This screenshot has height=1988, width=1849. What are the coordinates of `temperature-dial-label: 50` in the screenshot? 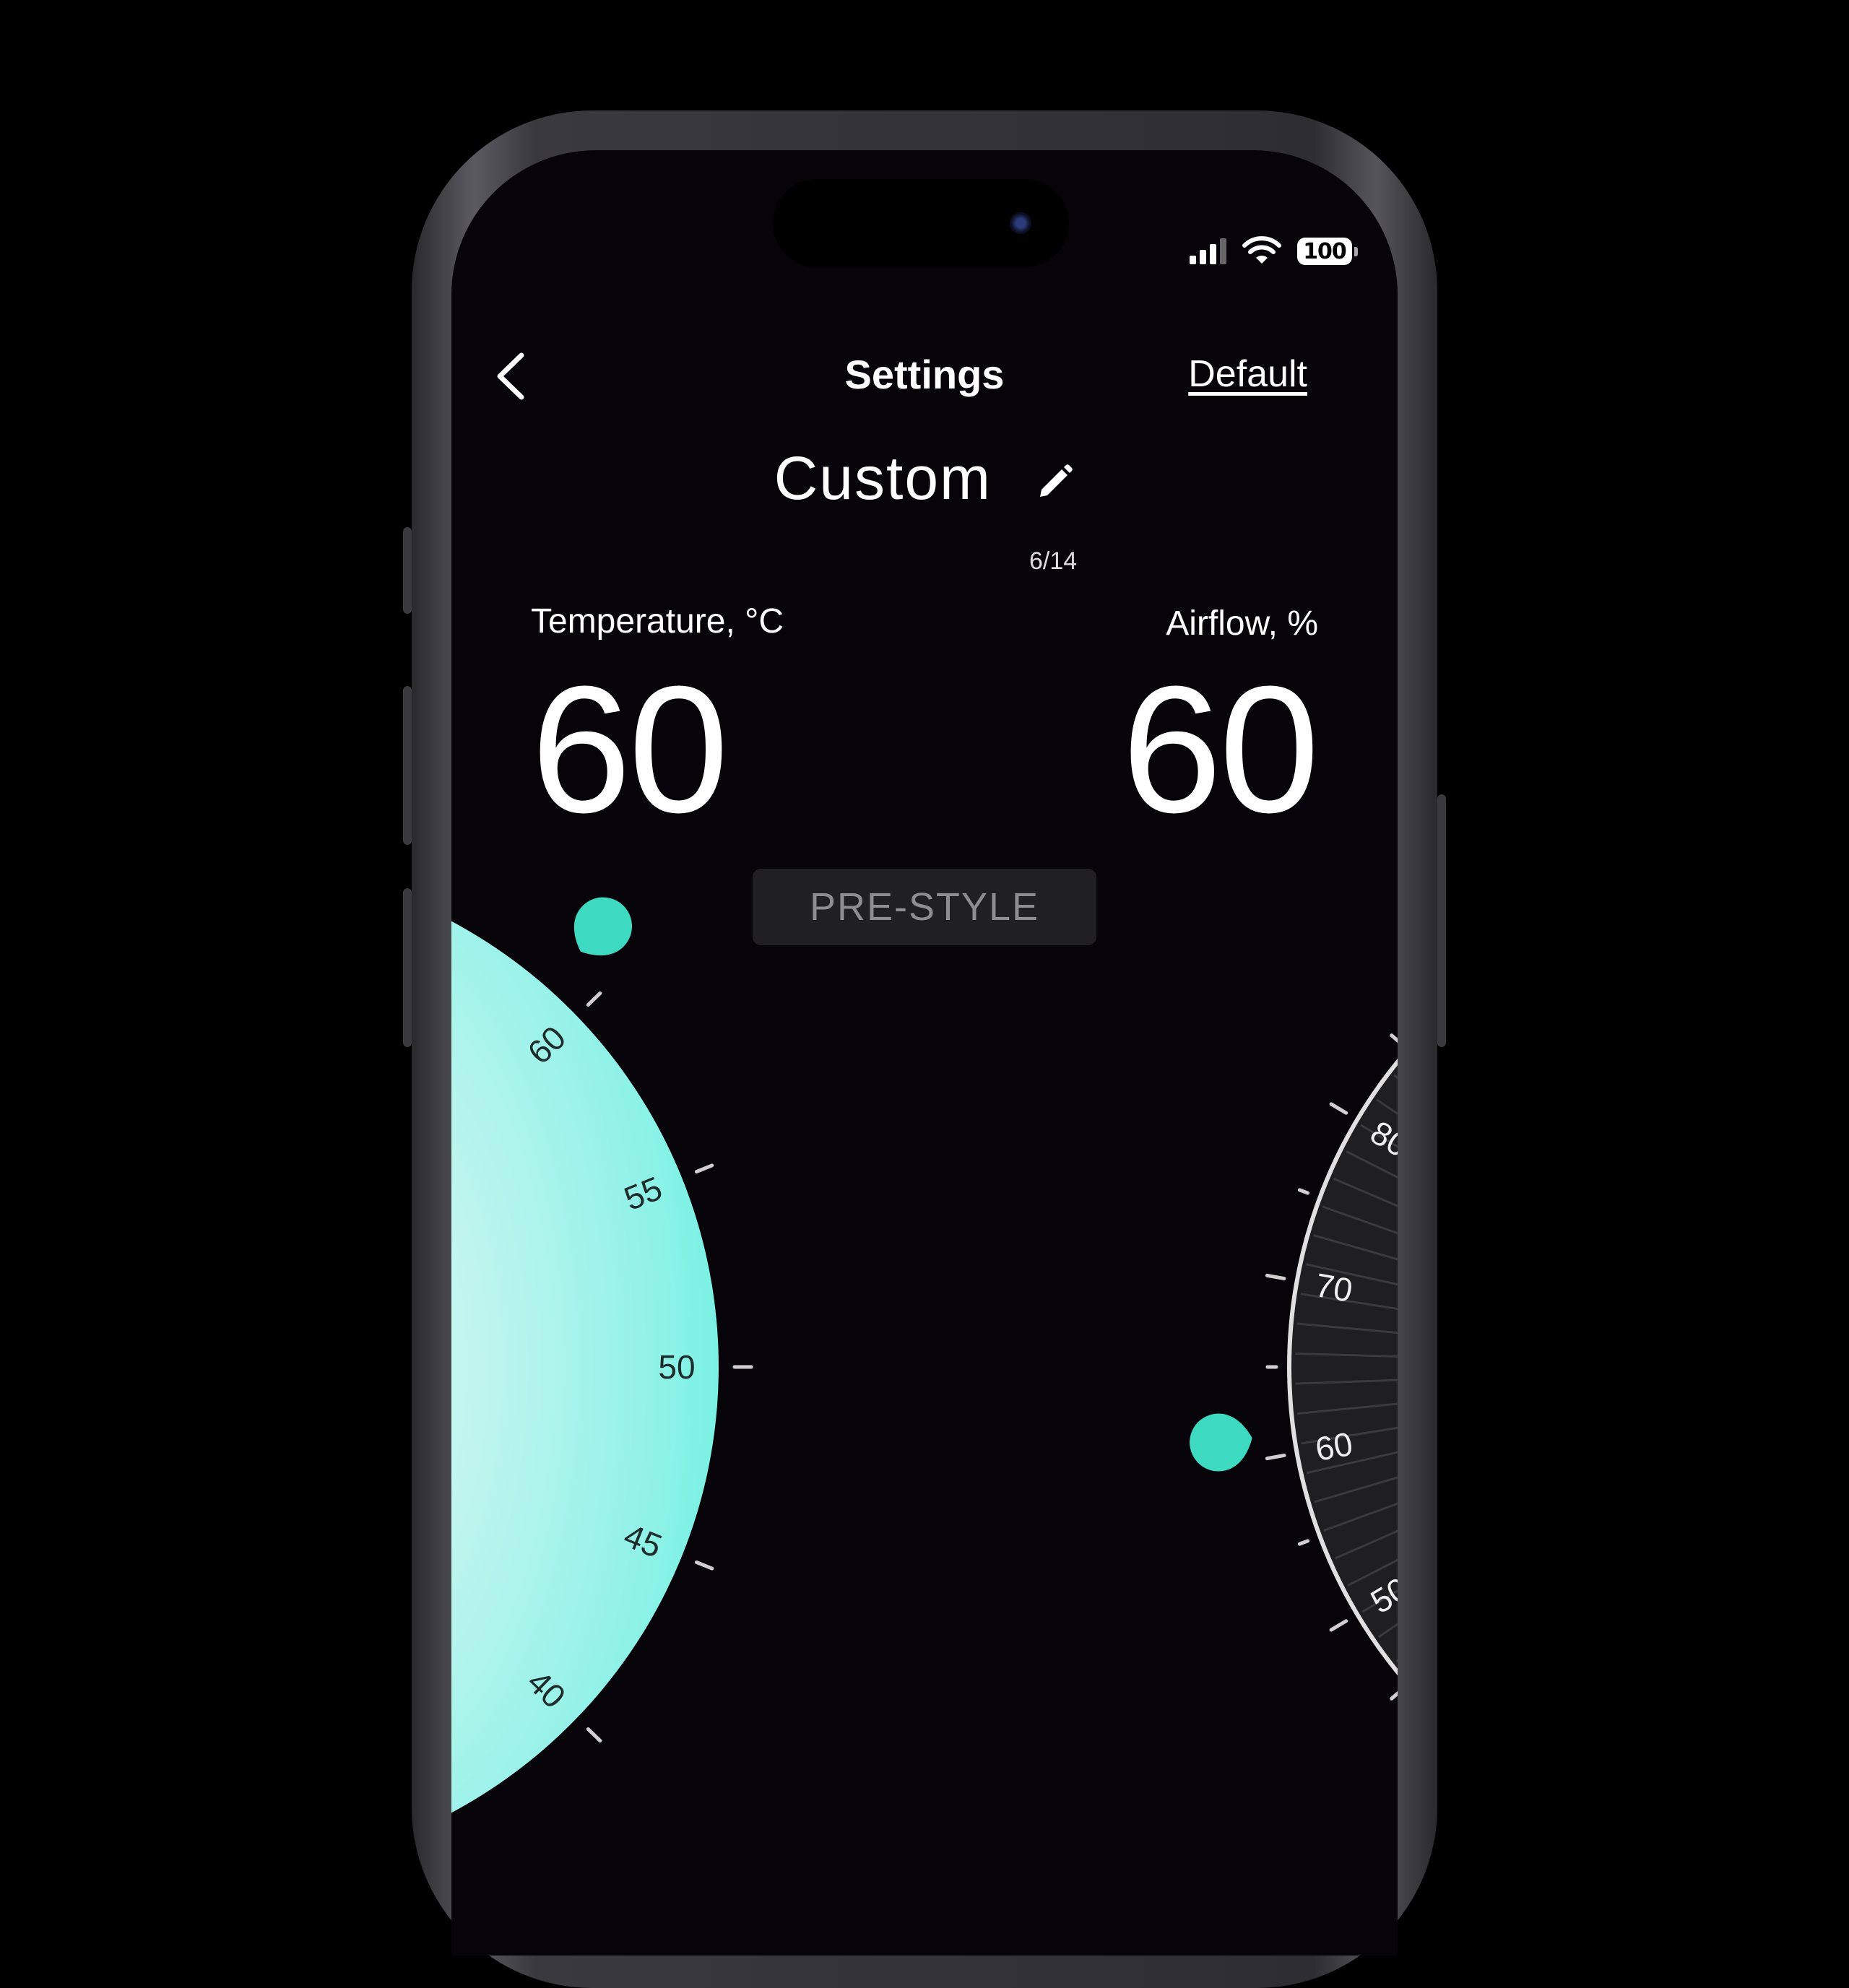 It's located at (676, 1367).